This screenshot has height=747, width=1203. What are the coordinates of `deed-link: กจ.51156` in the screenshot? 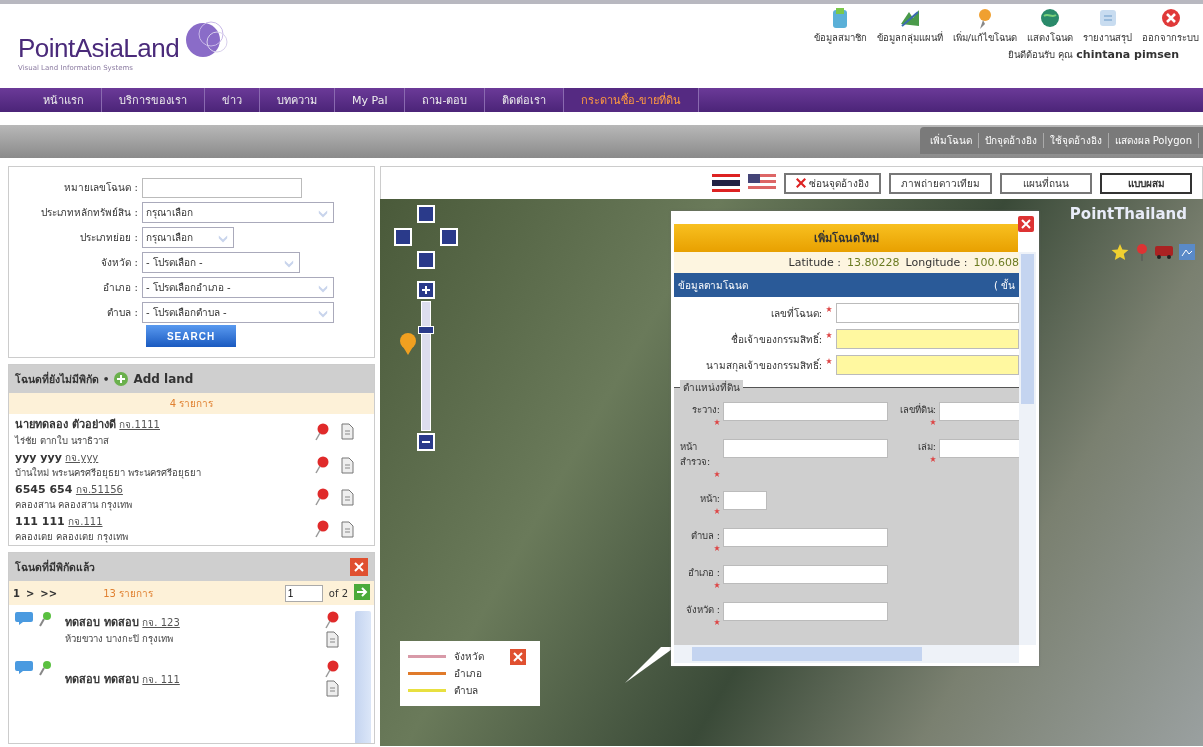 It's located at (99, 489).